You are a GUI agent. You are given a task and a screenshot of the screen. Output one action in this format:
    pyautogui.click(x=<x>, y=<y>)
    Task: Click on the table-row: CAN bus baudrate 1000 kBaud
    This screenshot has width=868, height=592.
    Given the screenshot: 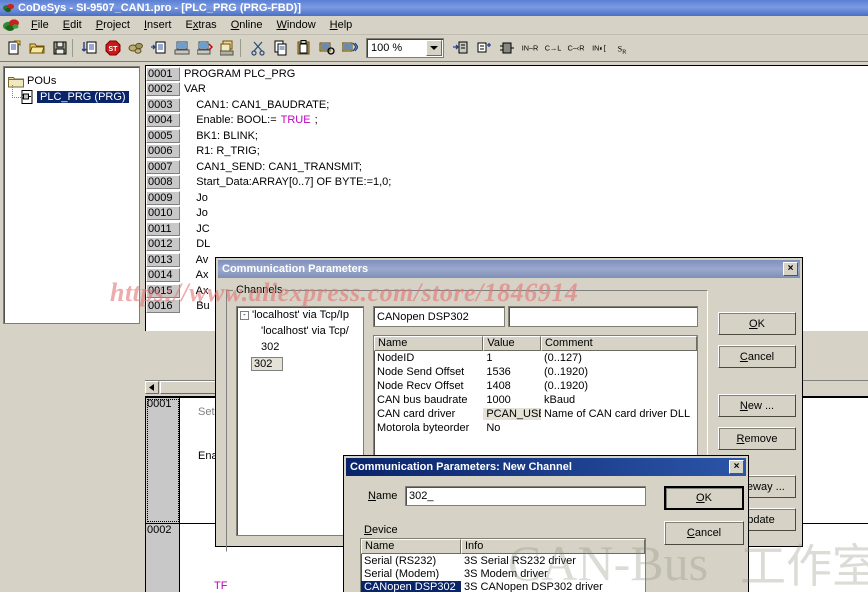 What is the action you would take?
    pyautogui.click(x=535, y=400)
    